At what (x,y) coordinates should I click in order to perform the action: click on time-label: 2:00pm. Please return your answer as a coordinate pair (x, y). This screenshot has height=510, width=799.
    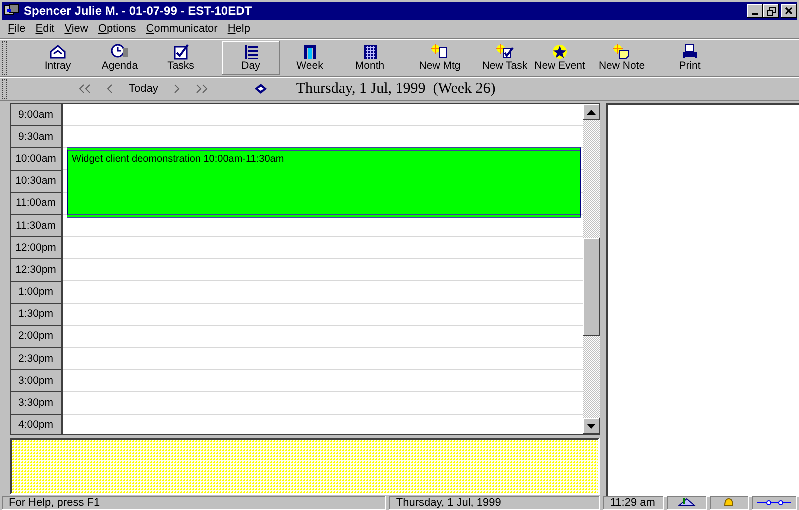
    Looking at the image, I should click on (37, 337).